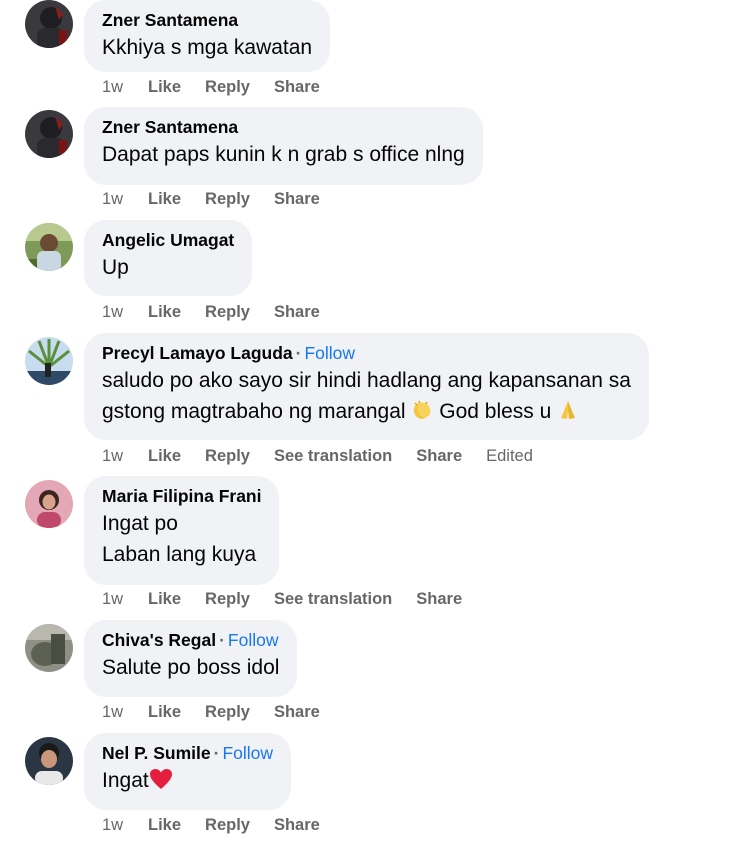 The width and height of the screenshot is (750, 841). I want to click on comment-text: Dapat paps kunin k n grab s office nlng, so click(283, 154).